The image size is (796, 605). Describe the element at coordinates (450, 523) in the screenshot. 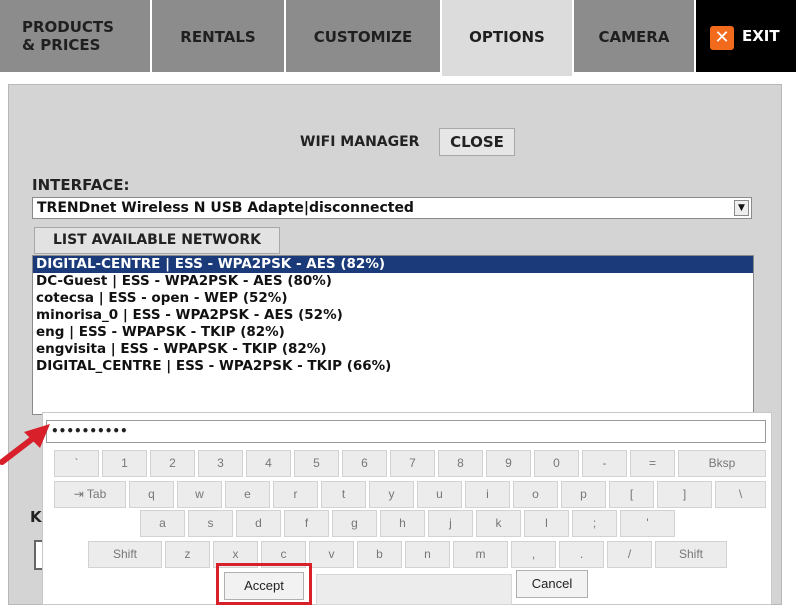

I see `key-j: j` at that location.